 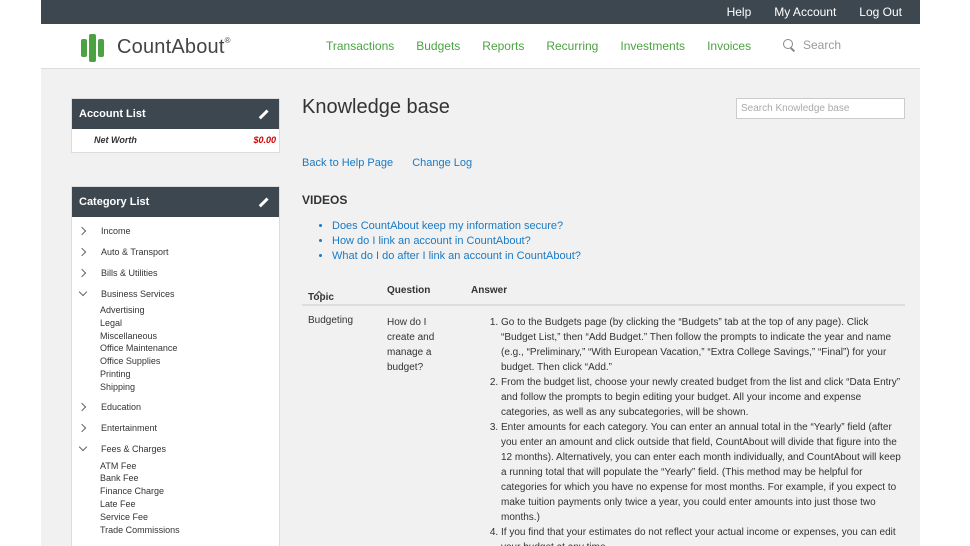 I want to click on logo-icon, so click(x=95, y=47).